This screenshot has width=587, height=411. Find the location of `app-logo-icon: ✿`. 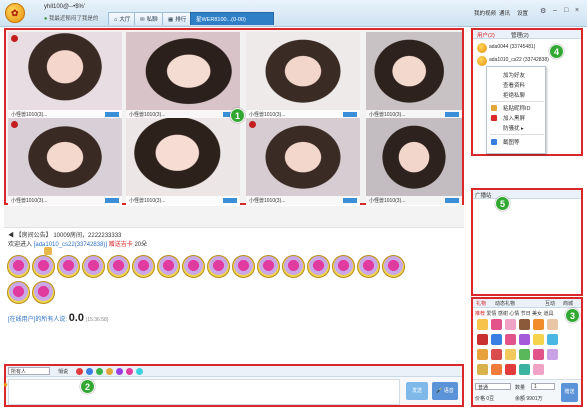

app-logo-icon: ✿ is located at coordinates (15, 13).